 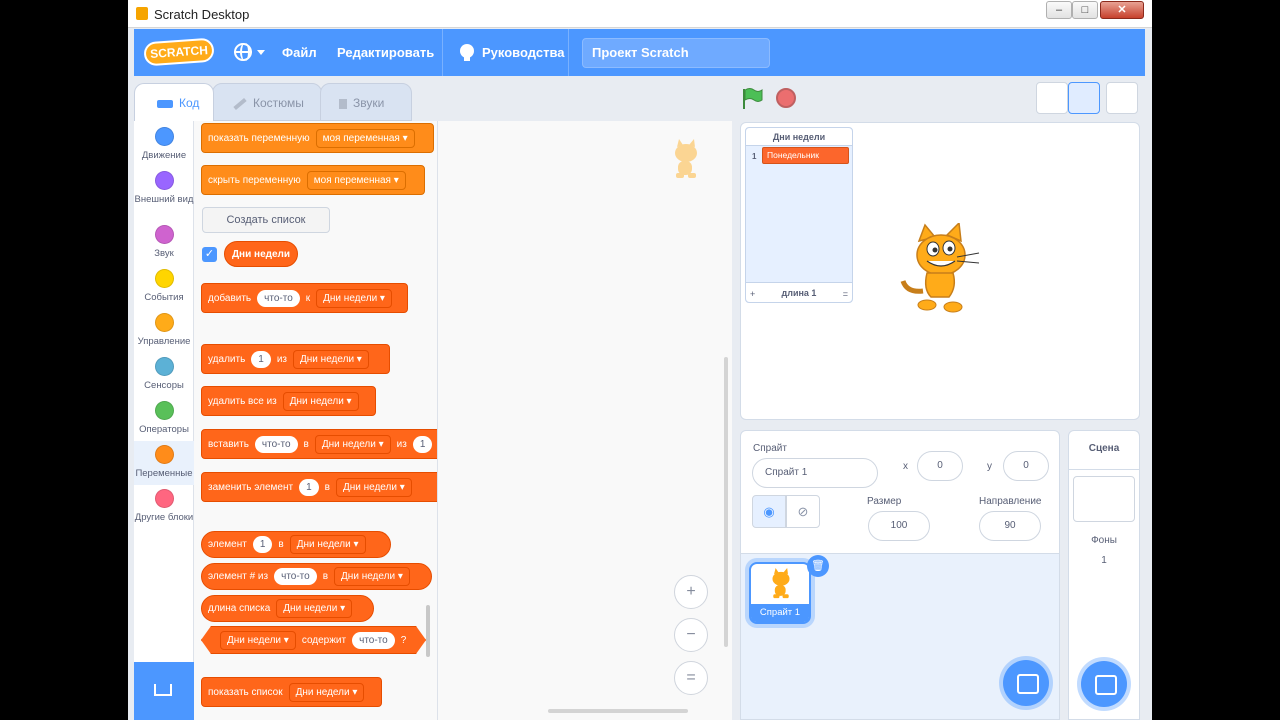 I want to click on block-item-of: элемент 1 в Дни недели, so click(x=296, y=544).